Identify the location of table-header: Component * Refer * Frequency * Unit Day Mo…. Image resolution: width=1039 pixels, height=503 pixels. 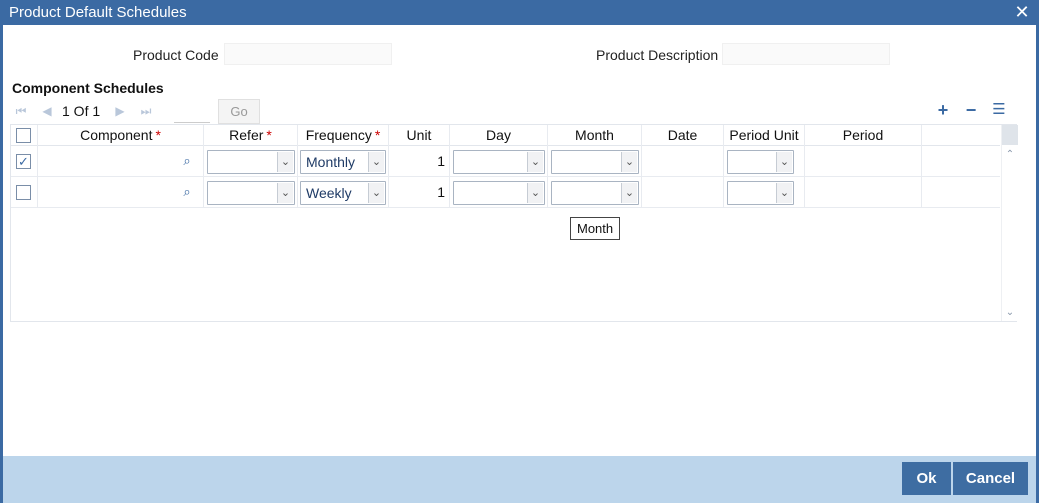
(505, 135).